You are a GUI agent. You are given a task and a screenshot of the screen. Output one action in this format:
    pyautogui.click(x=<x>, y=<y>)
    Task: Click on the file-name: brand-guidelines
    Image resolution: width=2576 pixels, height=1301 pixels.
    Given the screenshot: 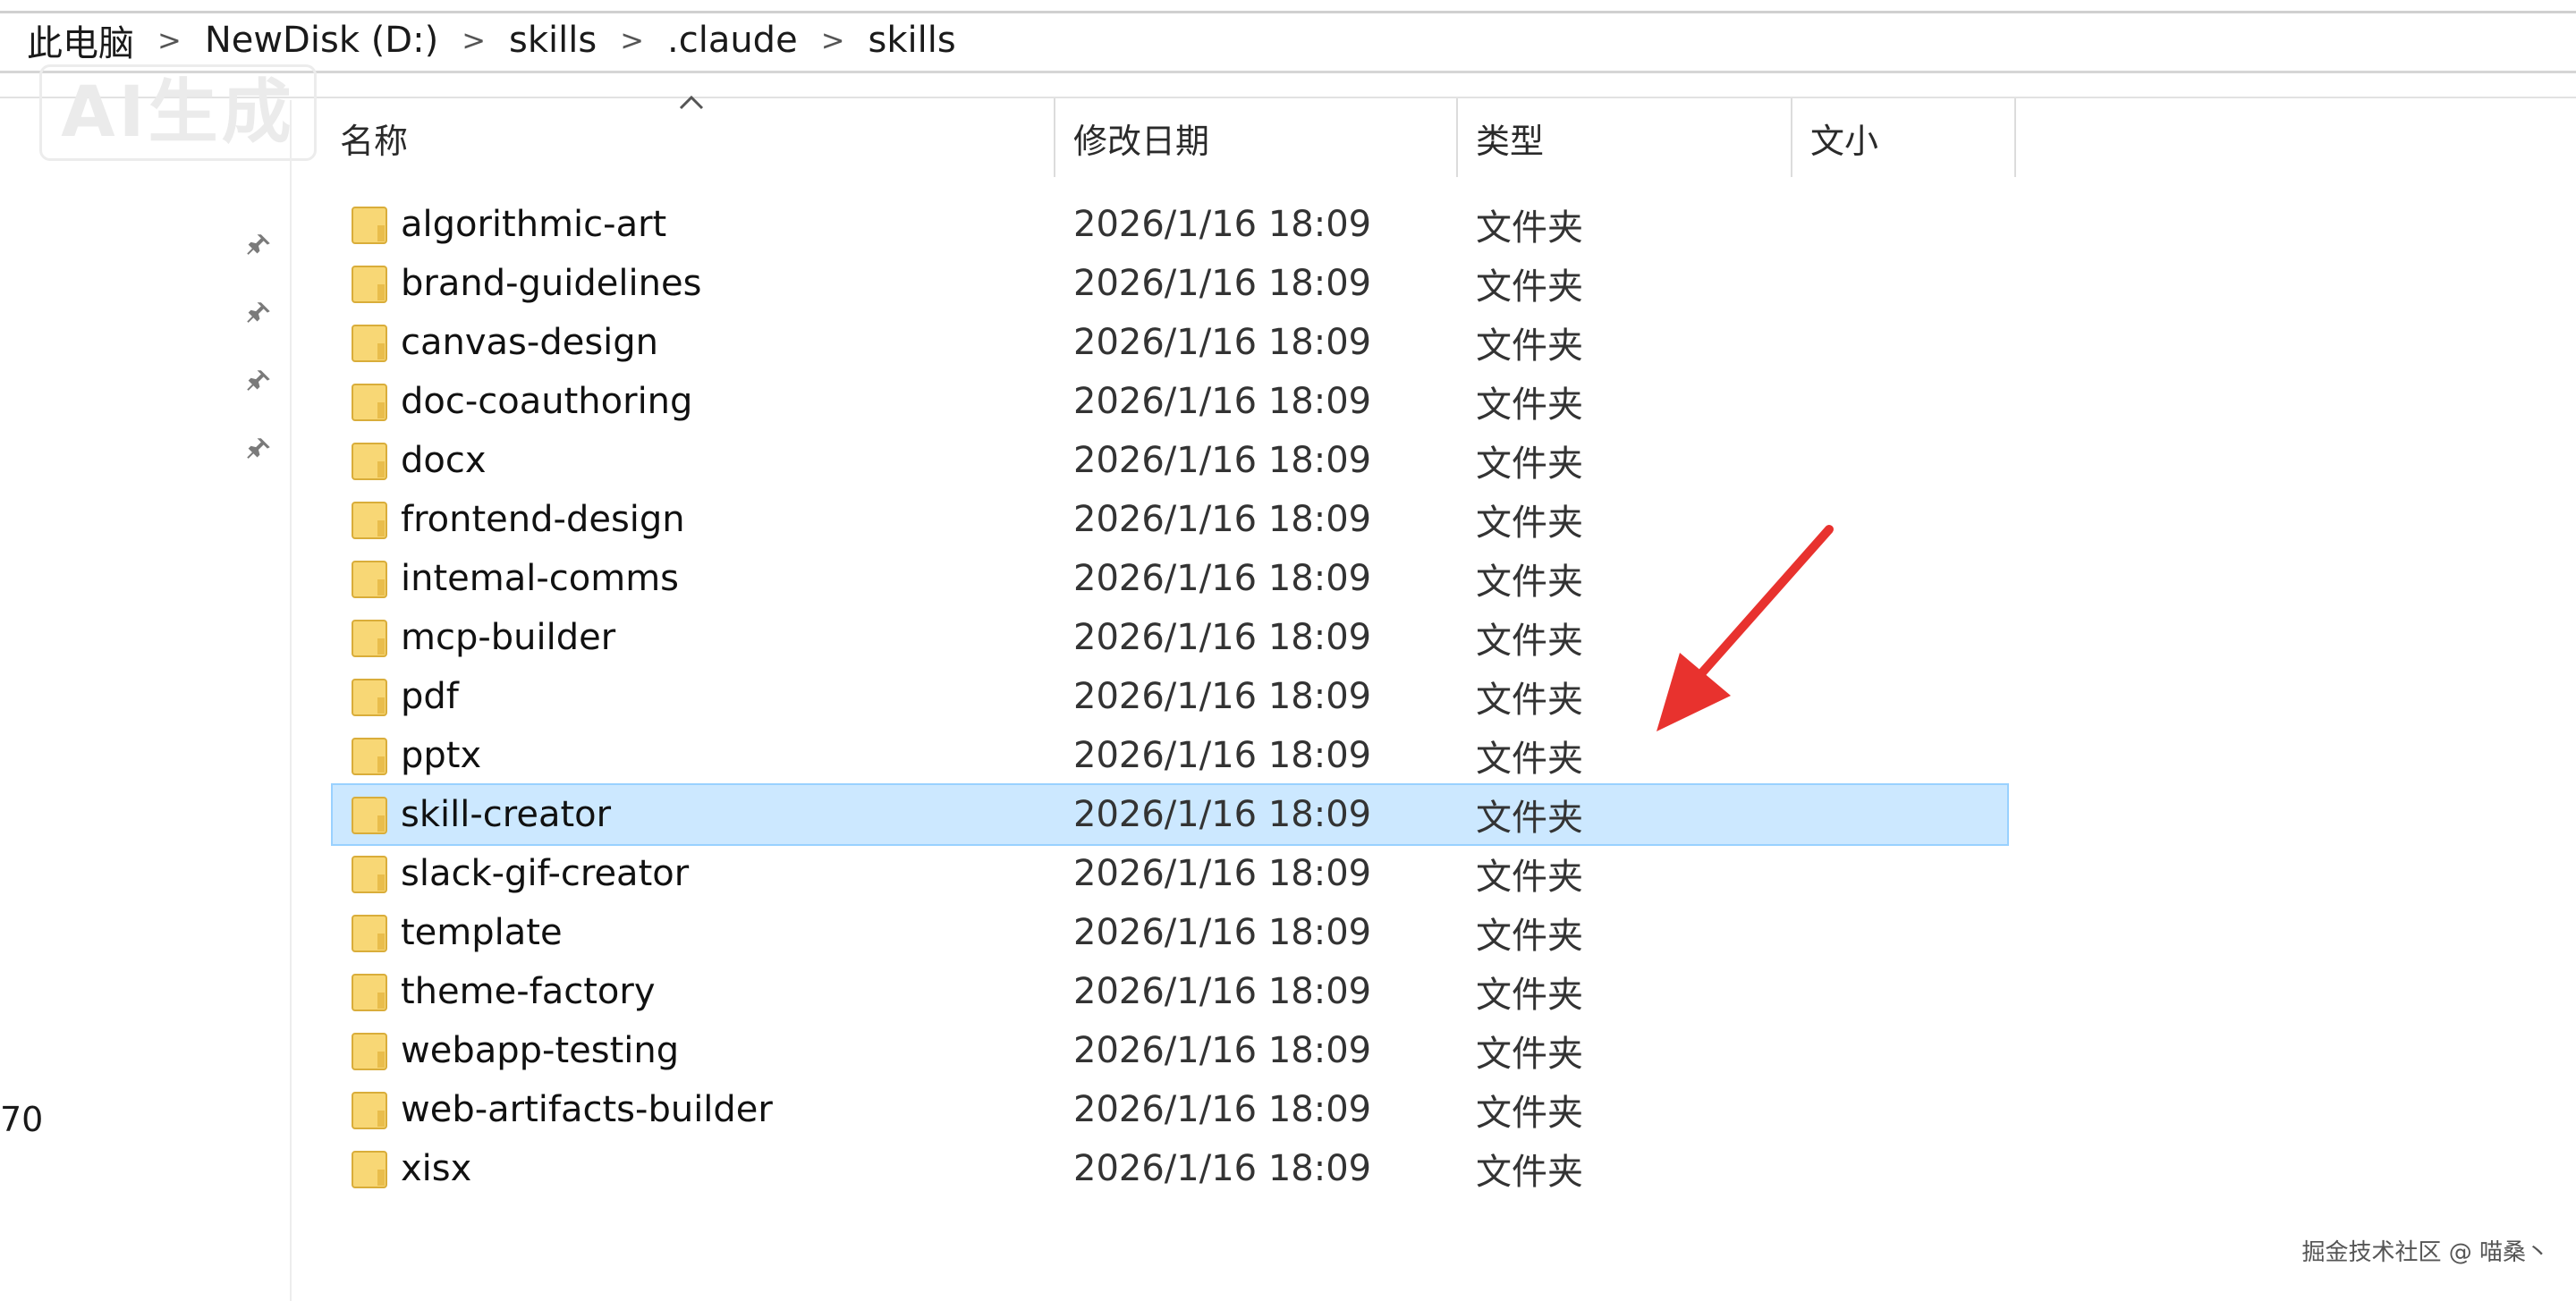 What is the action you would take?
    pyautogui.click(x=551, y=284)
    